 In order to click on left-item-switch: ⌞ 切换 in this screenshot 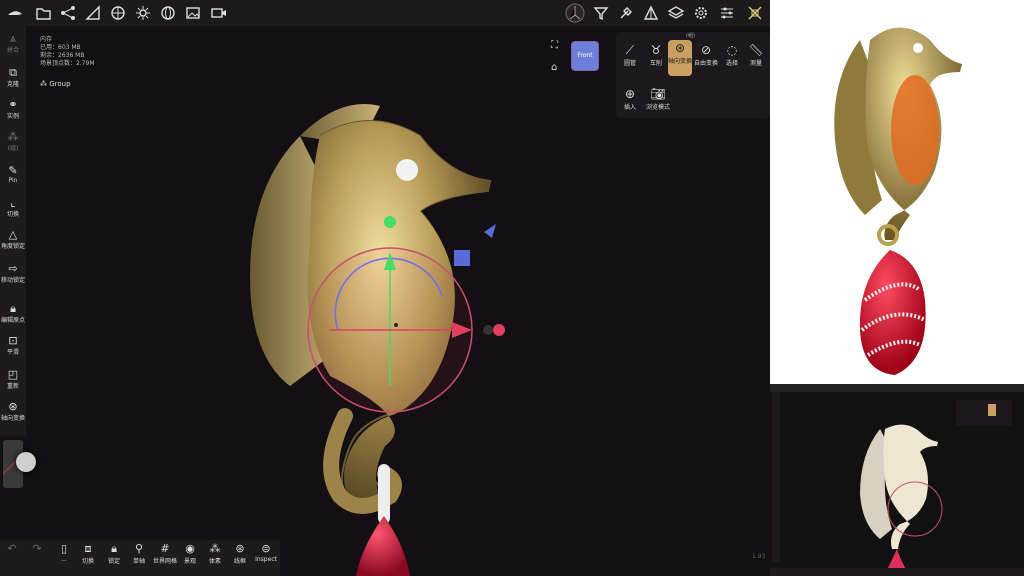, I will do `click(13, 207)`.